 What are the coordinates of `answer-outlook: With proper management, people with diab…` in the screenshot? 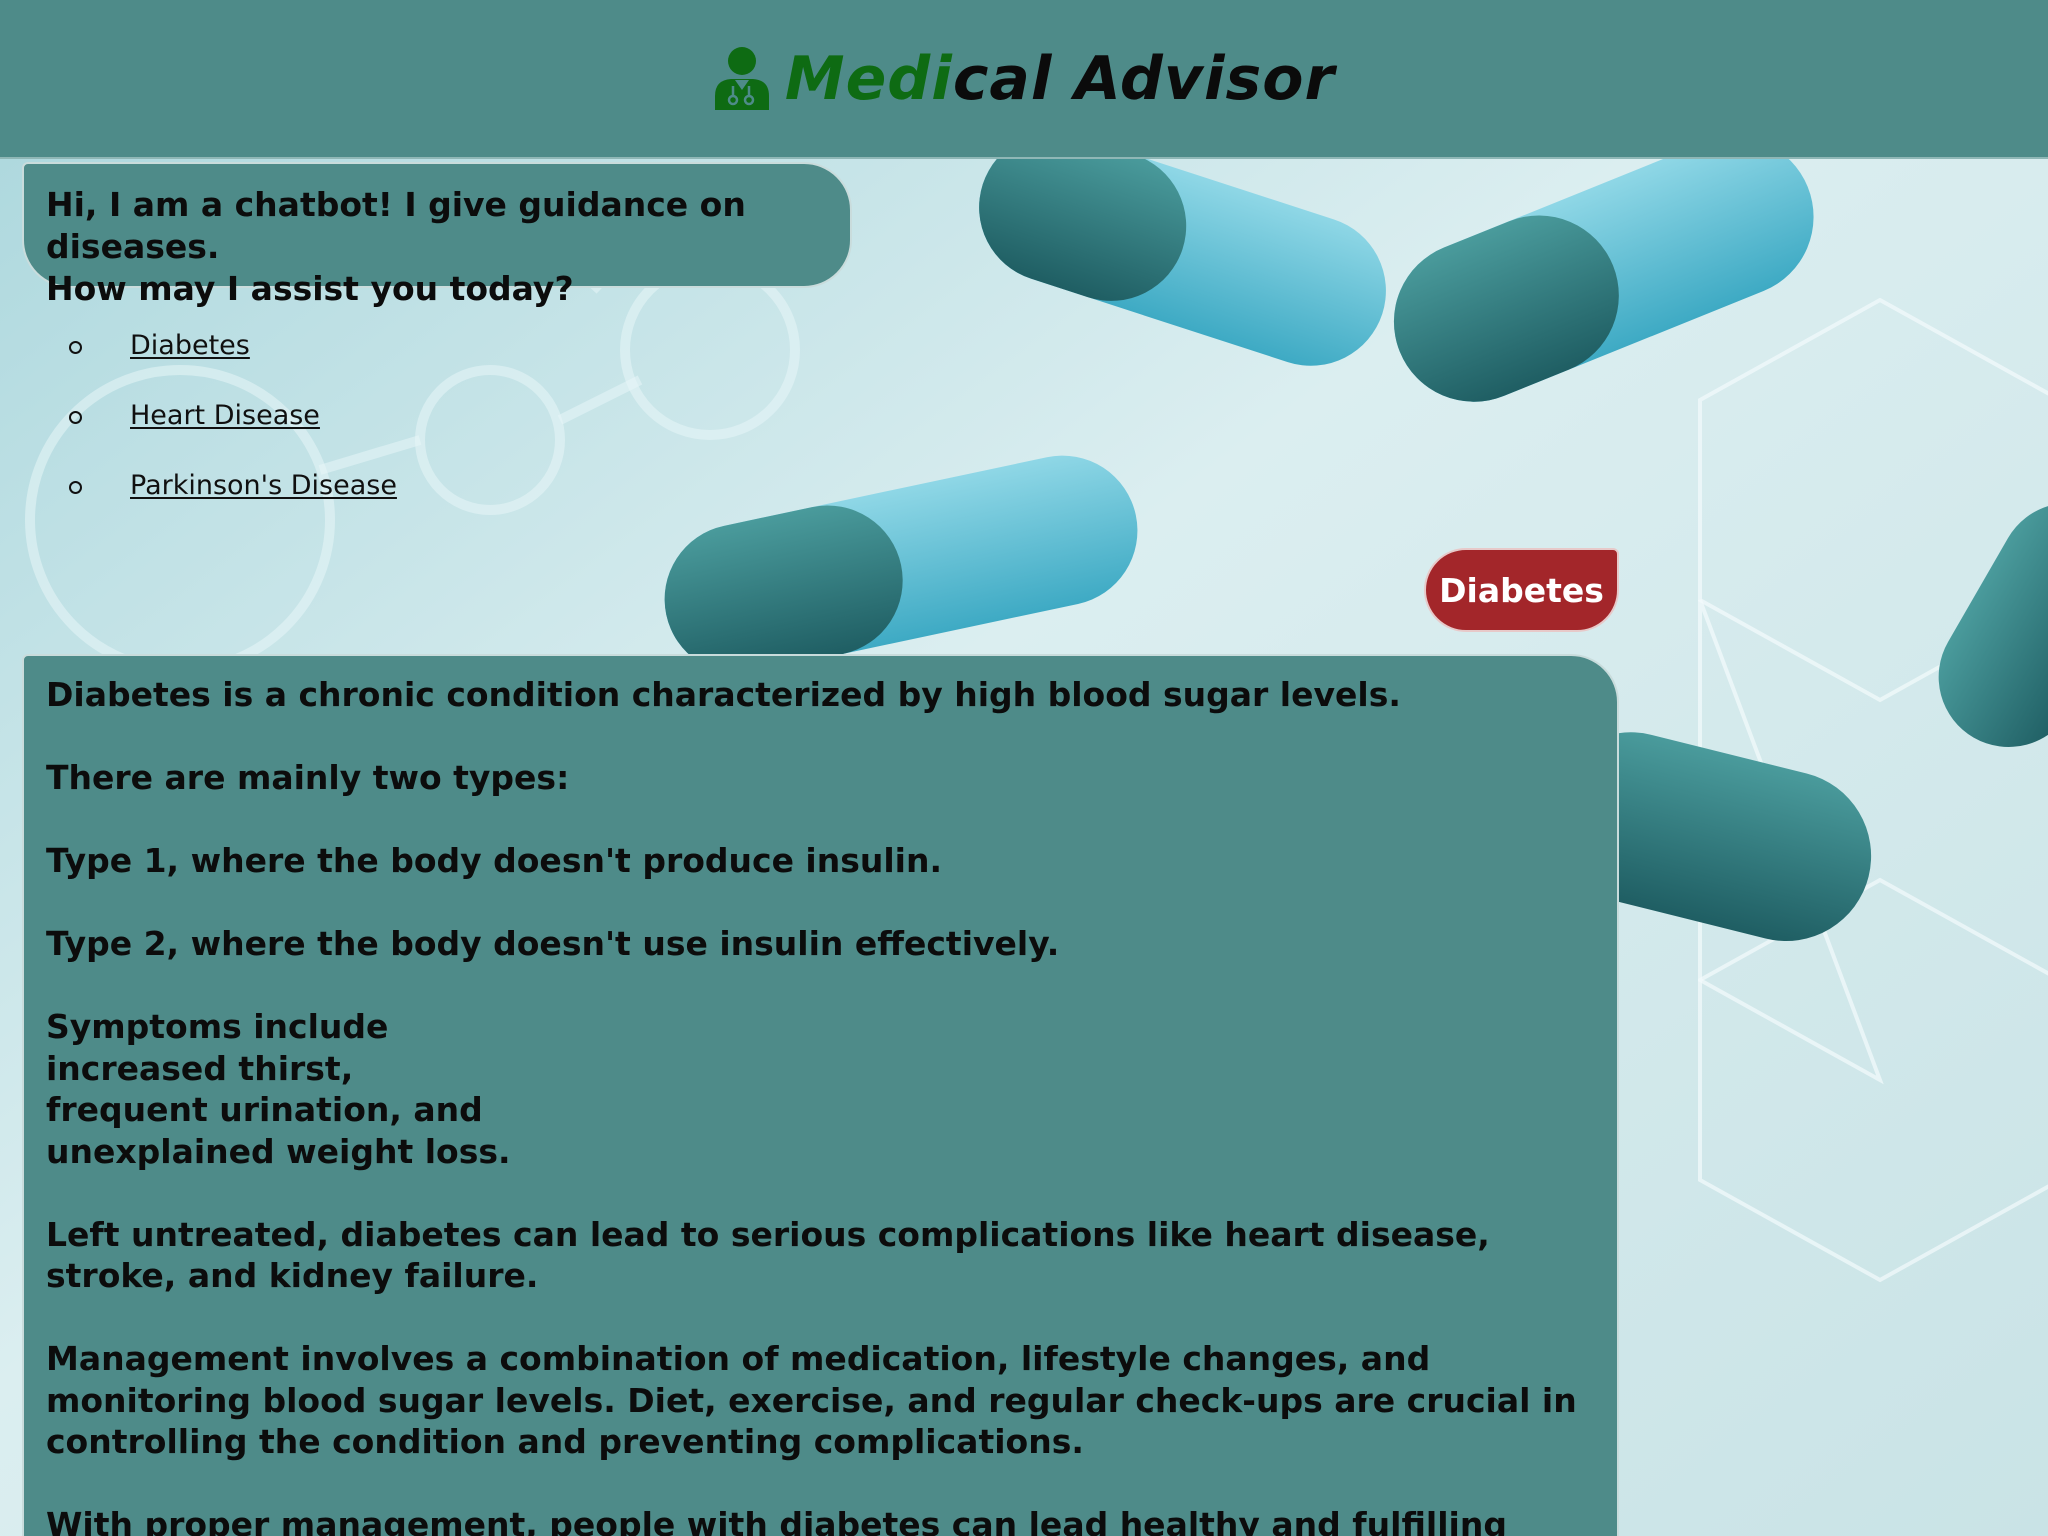 It's located at (776, 1520).